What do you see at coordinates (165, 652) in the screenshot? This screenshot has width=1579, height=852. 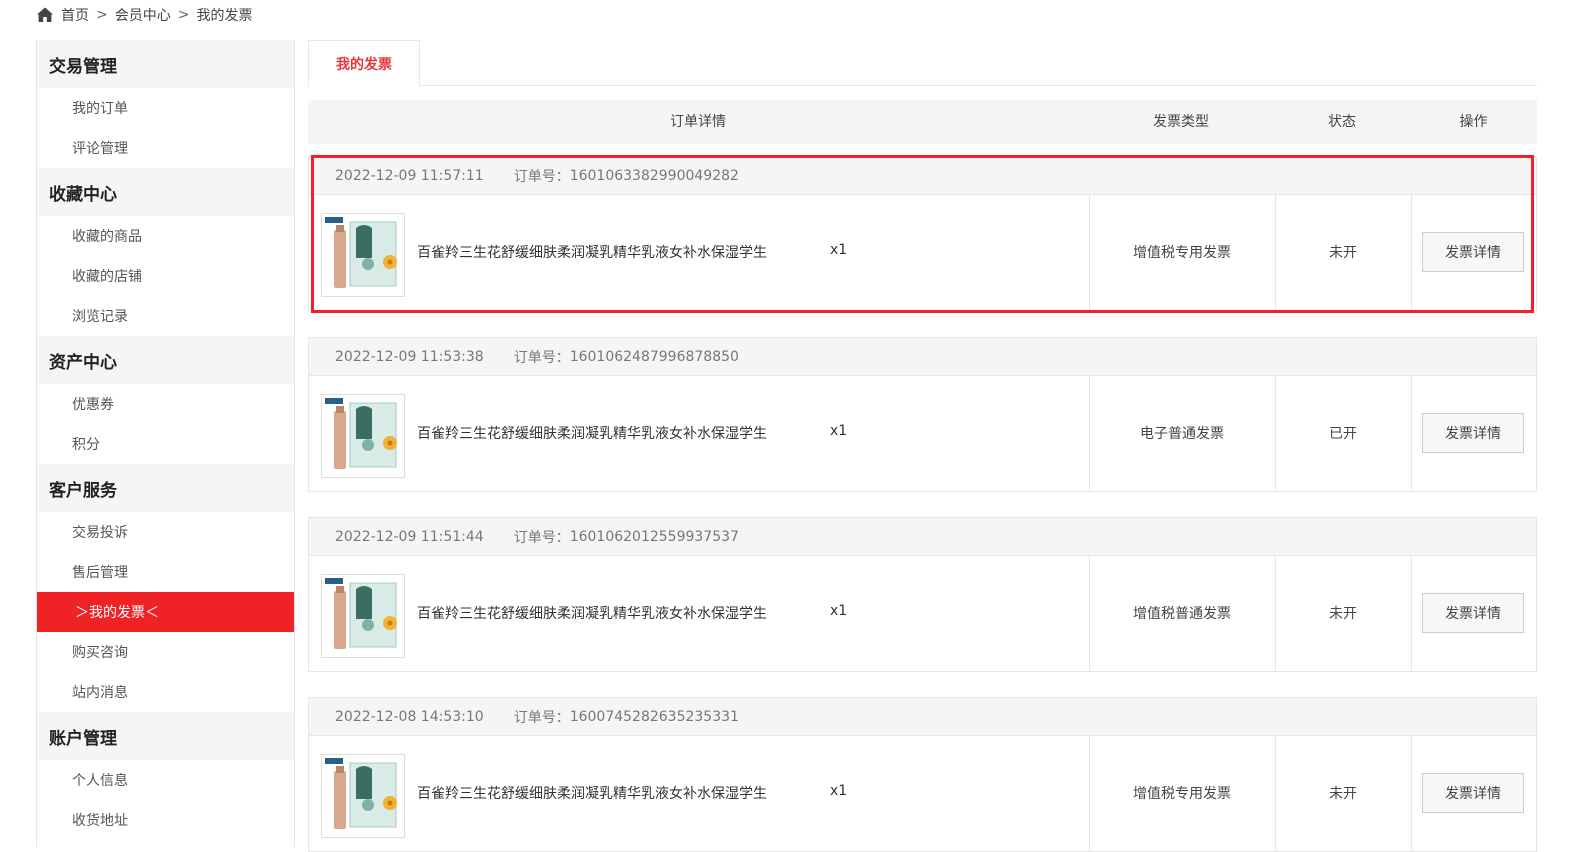 I see `sidebar-item-inquiries: 购买咨询` at bounding box center [165, 652].